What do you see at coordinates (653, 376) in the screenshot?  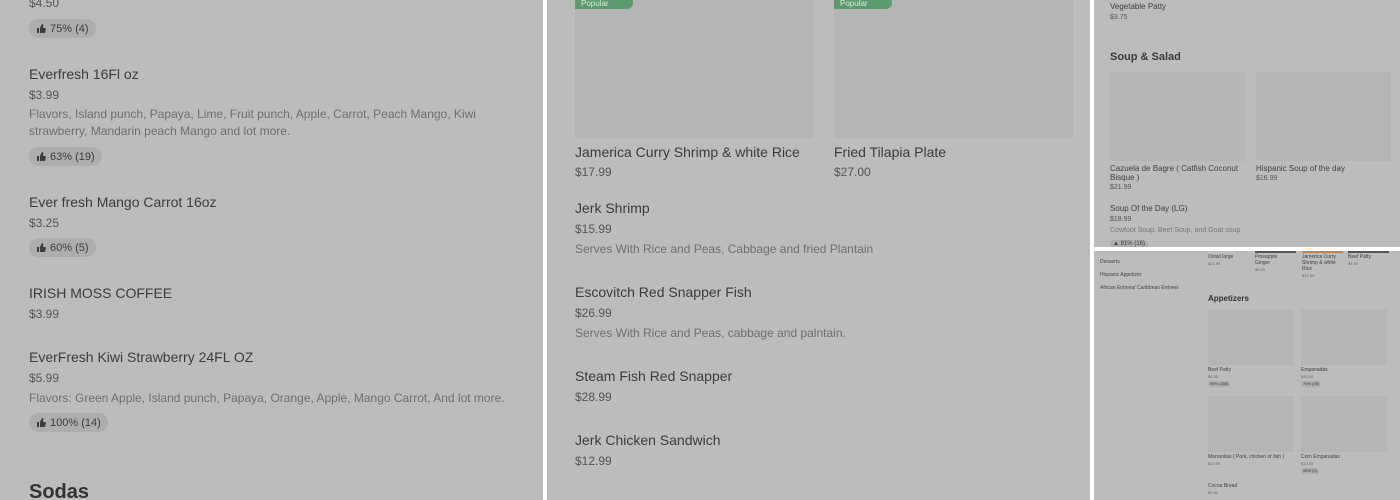 I see `item-name: Steam Fish Red Snapper` at bounding box center [653, 376].